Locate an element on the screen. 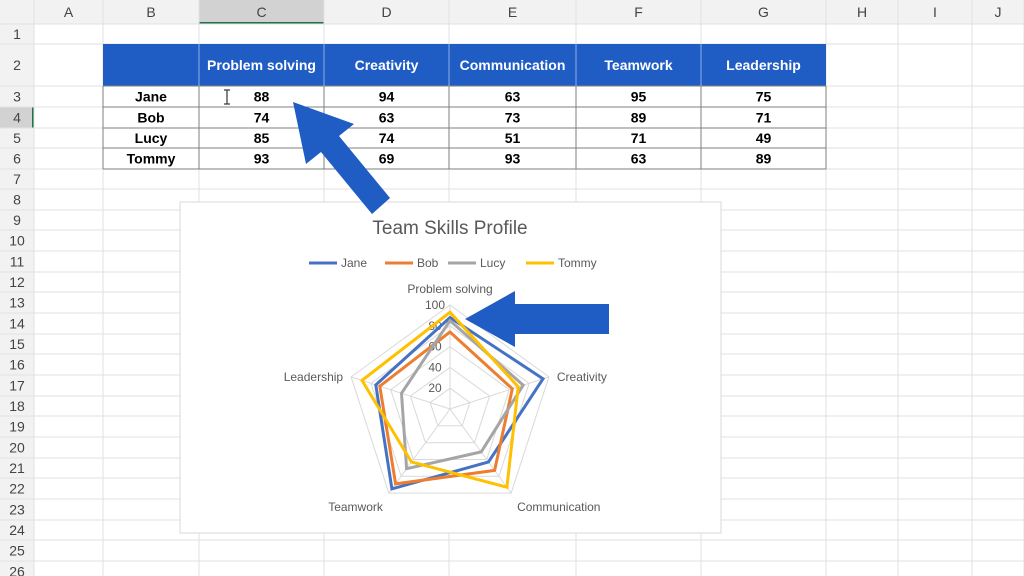 The image size is (1024, 576). arrow-to-header-icon is located at coordinates (341, 158).